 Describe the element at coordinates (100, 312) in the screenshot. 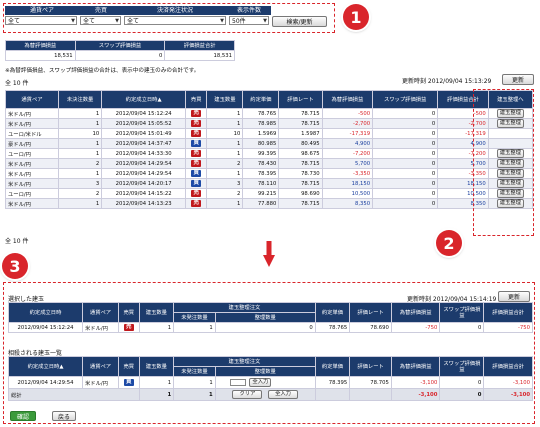

I see `sel-col-pair: 通貨ペア` at that location.